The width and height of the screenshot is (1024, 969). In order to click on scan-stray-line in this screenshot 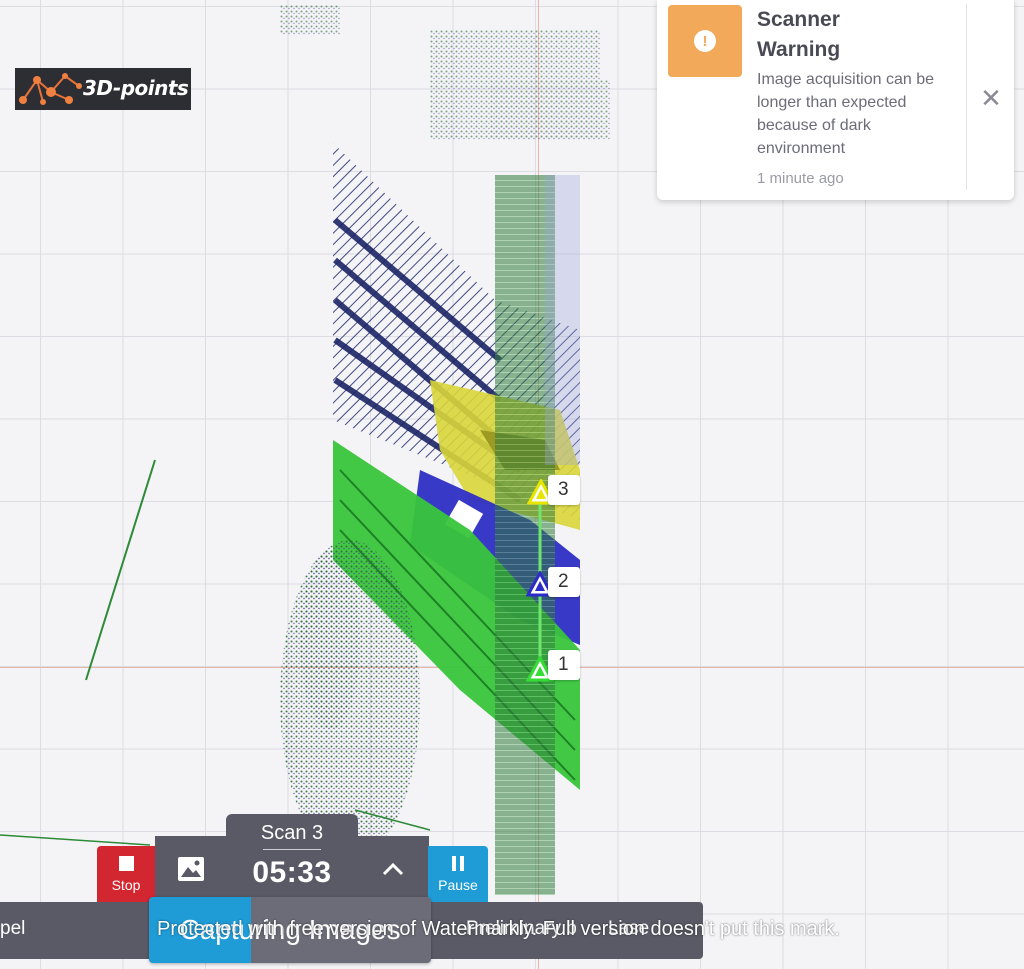, I will do `click(120, 570)`.